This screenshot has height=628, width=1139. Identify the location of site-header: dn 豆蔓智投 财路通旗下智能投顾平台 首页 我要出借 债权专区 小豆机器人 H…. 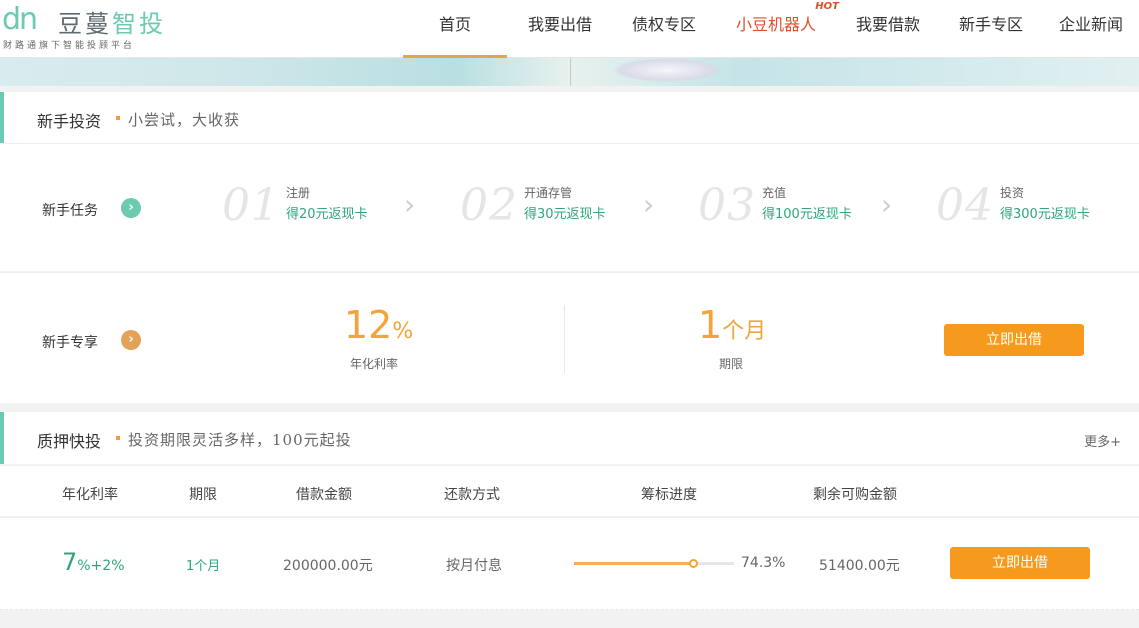
(569, 29).